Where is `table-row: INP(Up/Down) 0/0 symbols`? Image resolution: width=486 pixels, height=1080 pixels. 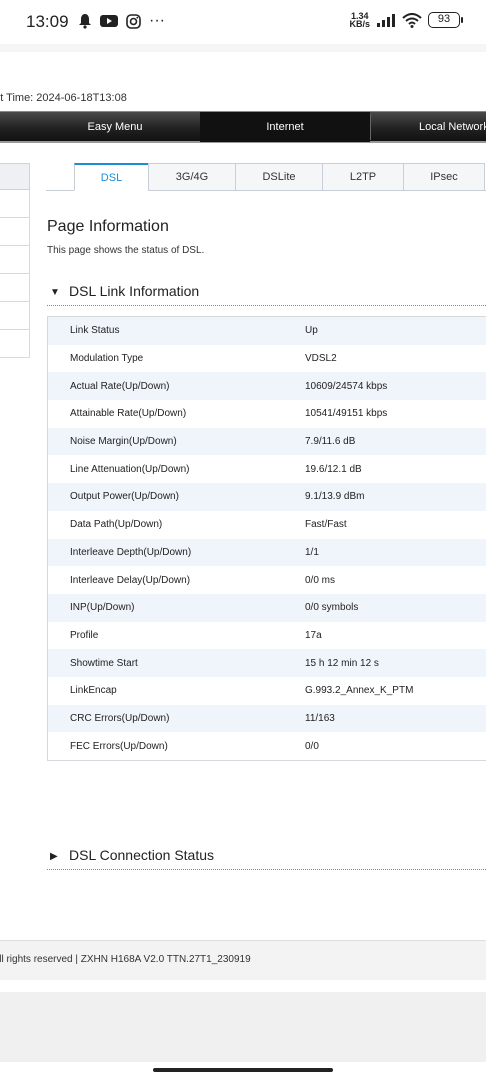 table-row: INP(Up/Down) 0/0 symbols is located at coordinates (267, 607).